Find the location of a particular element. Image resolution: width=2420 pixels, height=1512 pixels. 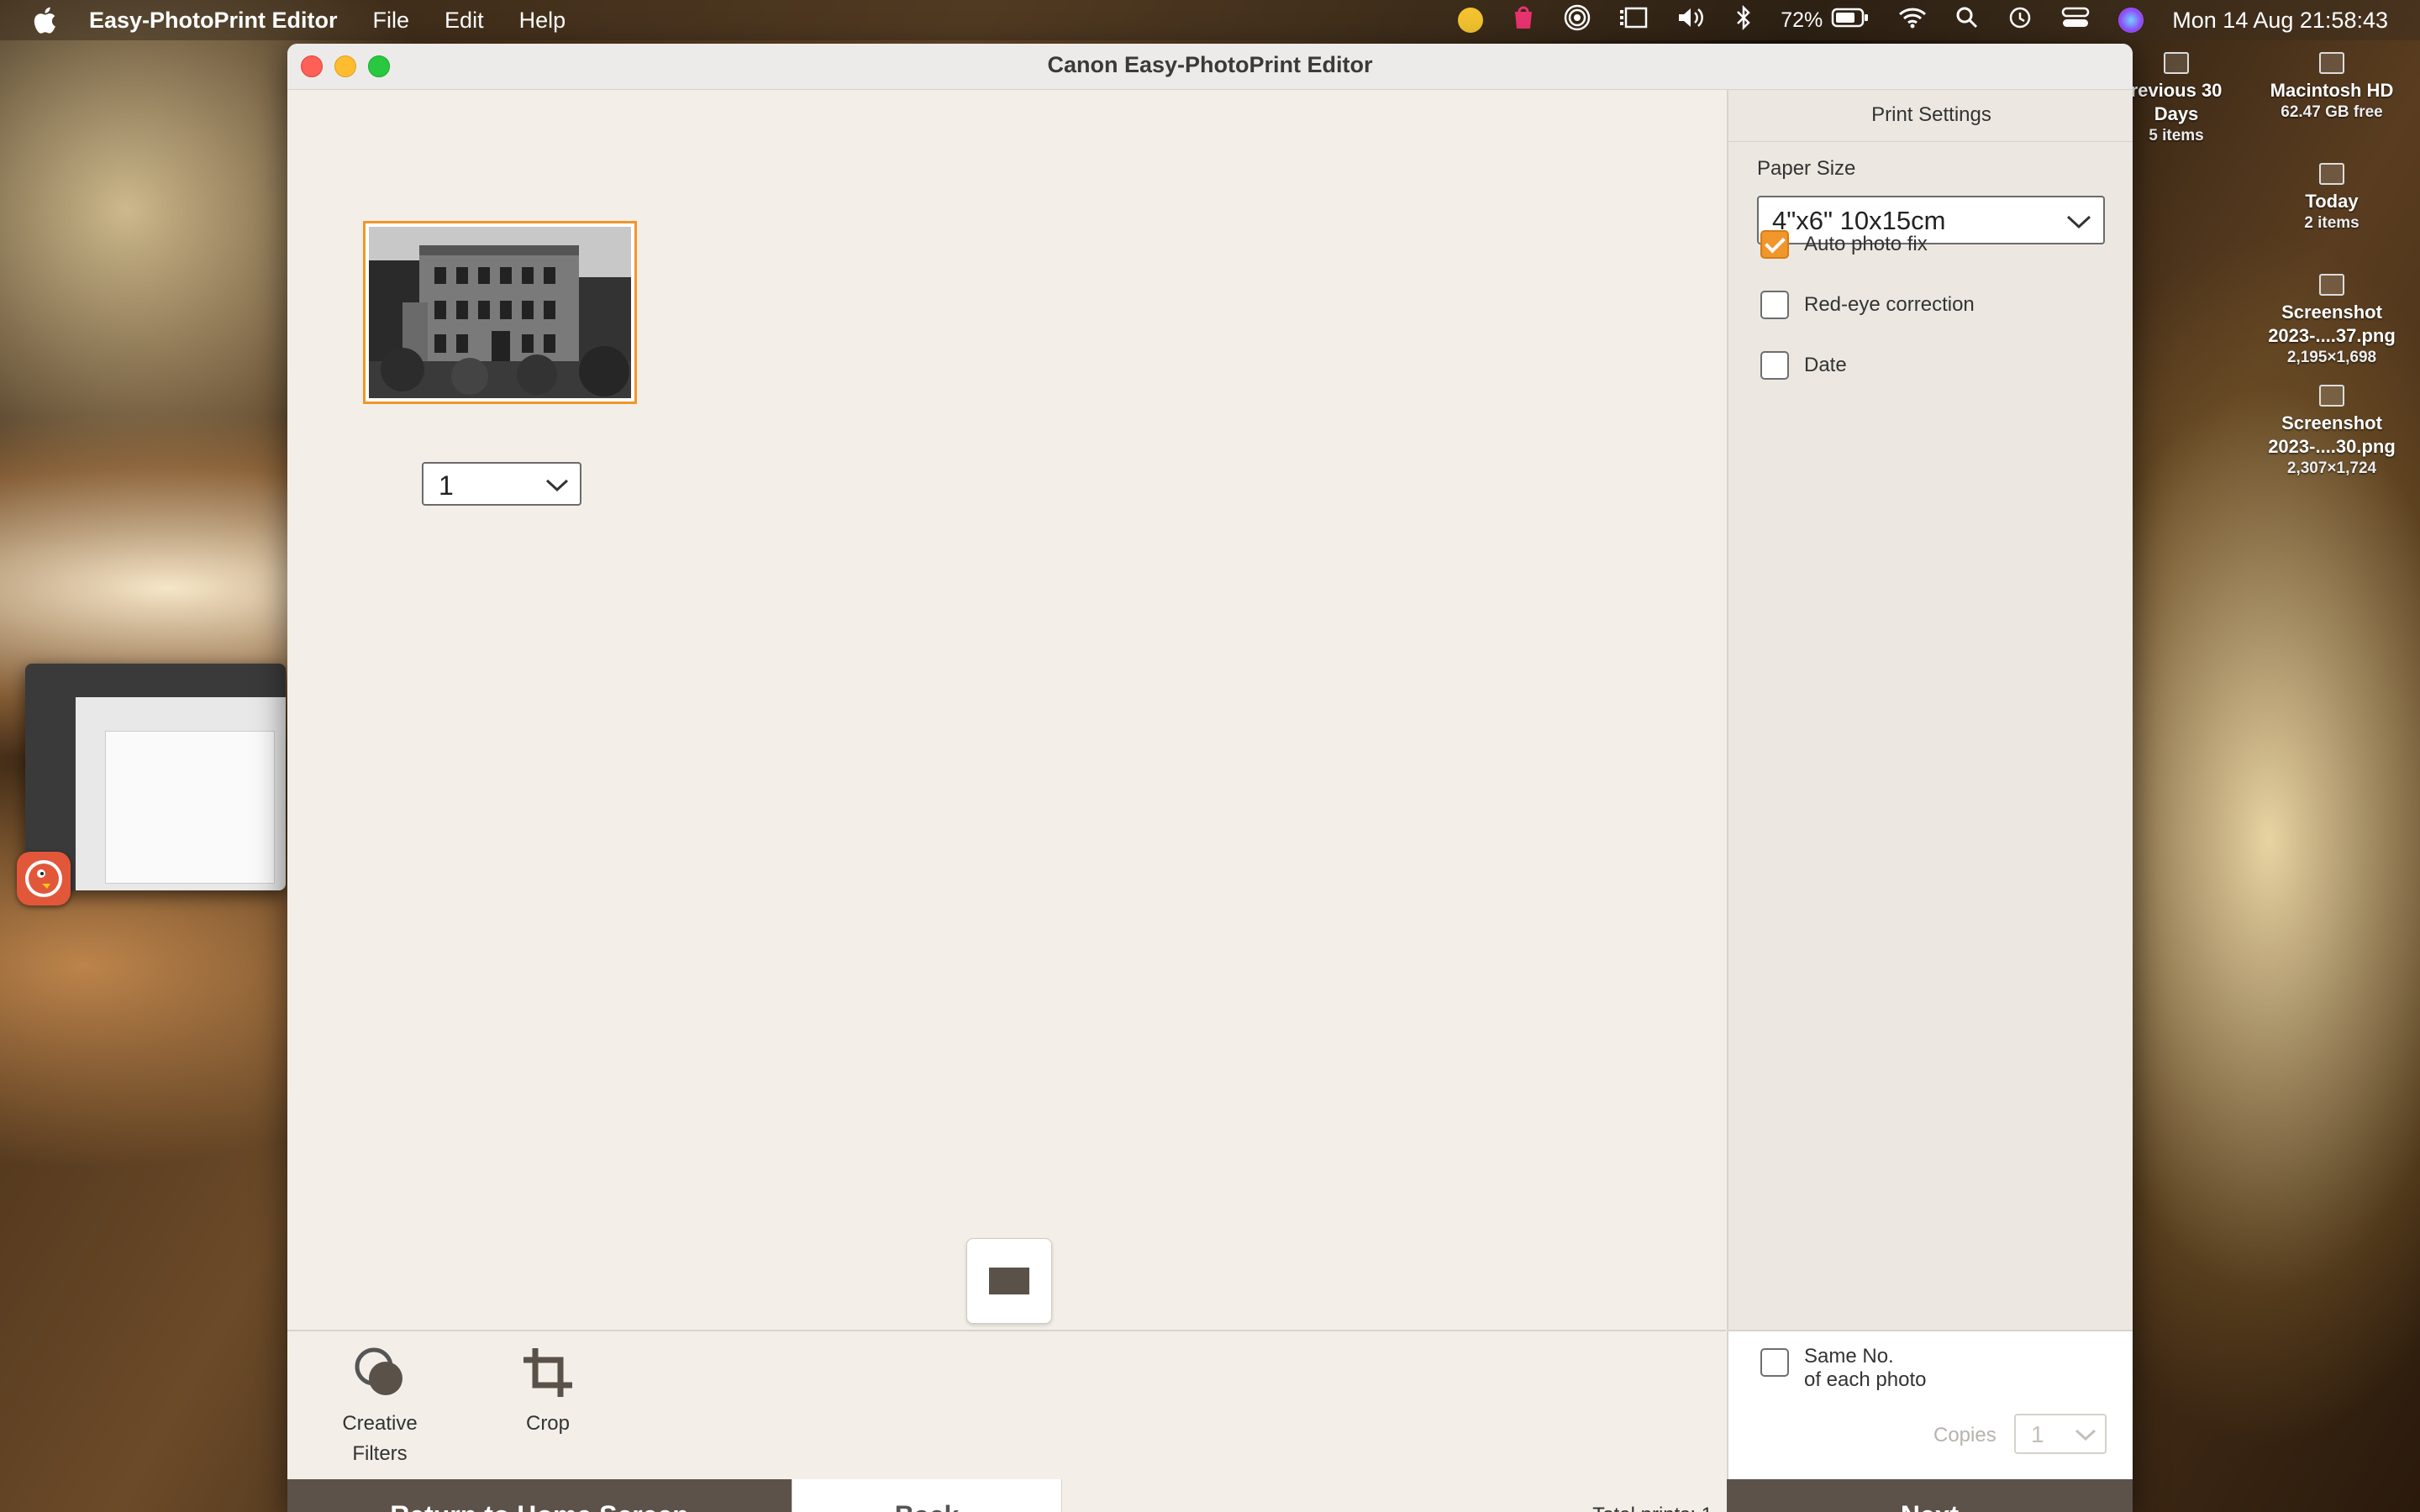

volume-icon is located at coordinates (1691, 20).